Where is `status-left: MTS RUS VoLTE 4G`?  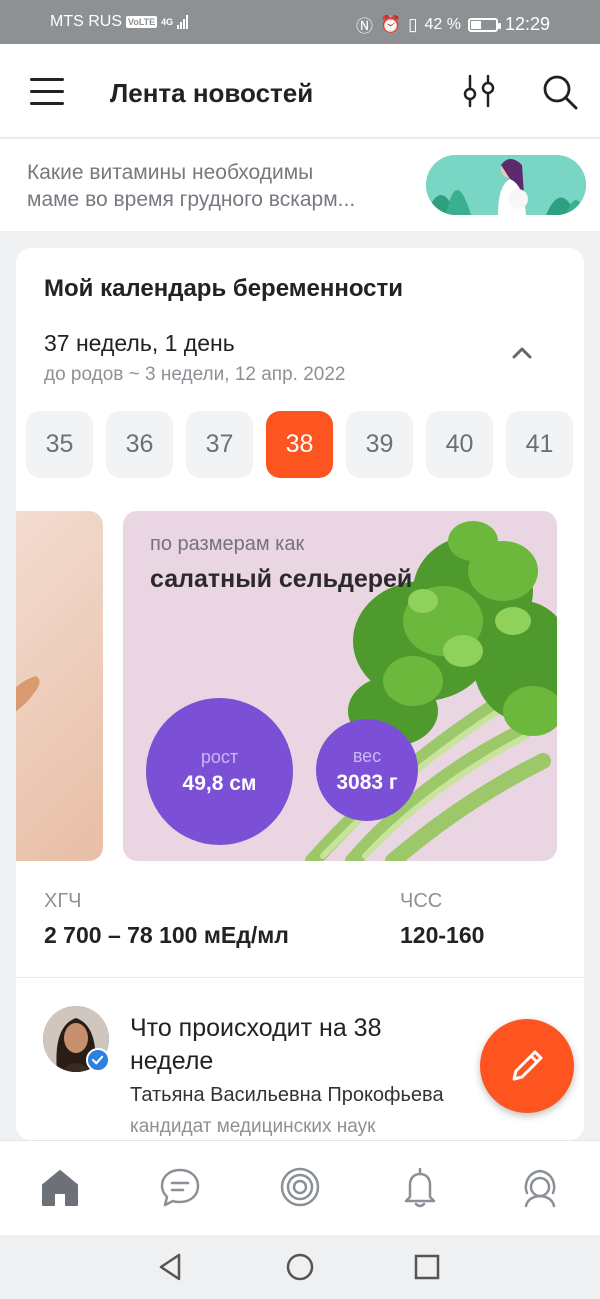
status-left: MTS RUS VoLTE 4G is located at coordinates (119, 22).